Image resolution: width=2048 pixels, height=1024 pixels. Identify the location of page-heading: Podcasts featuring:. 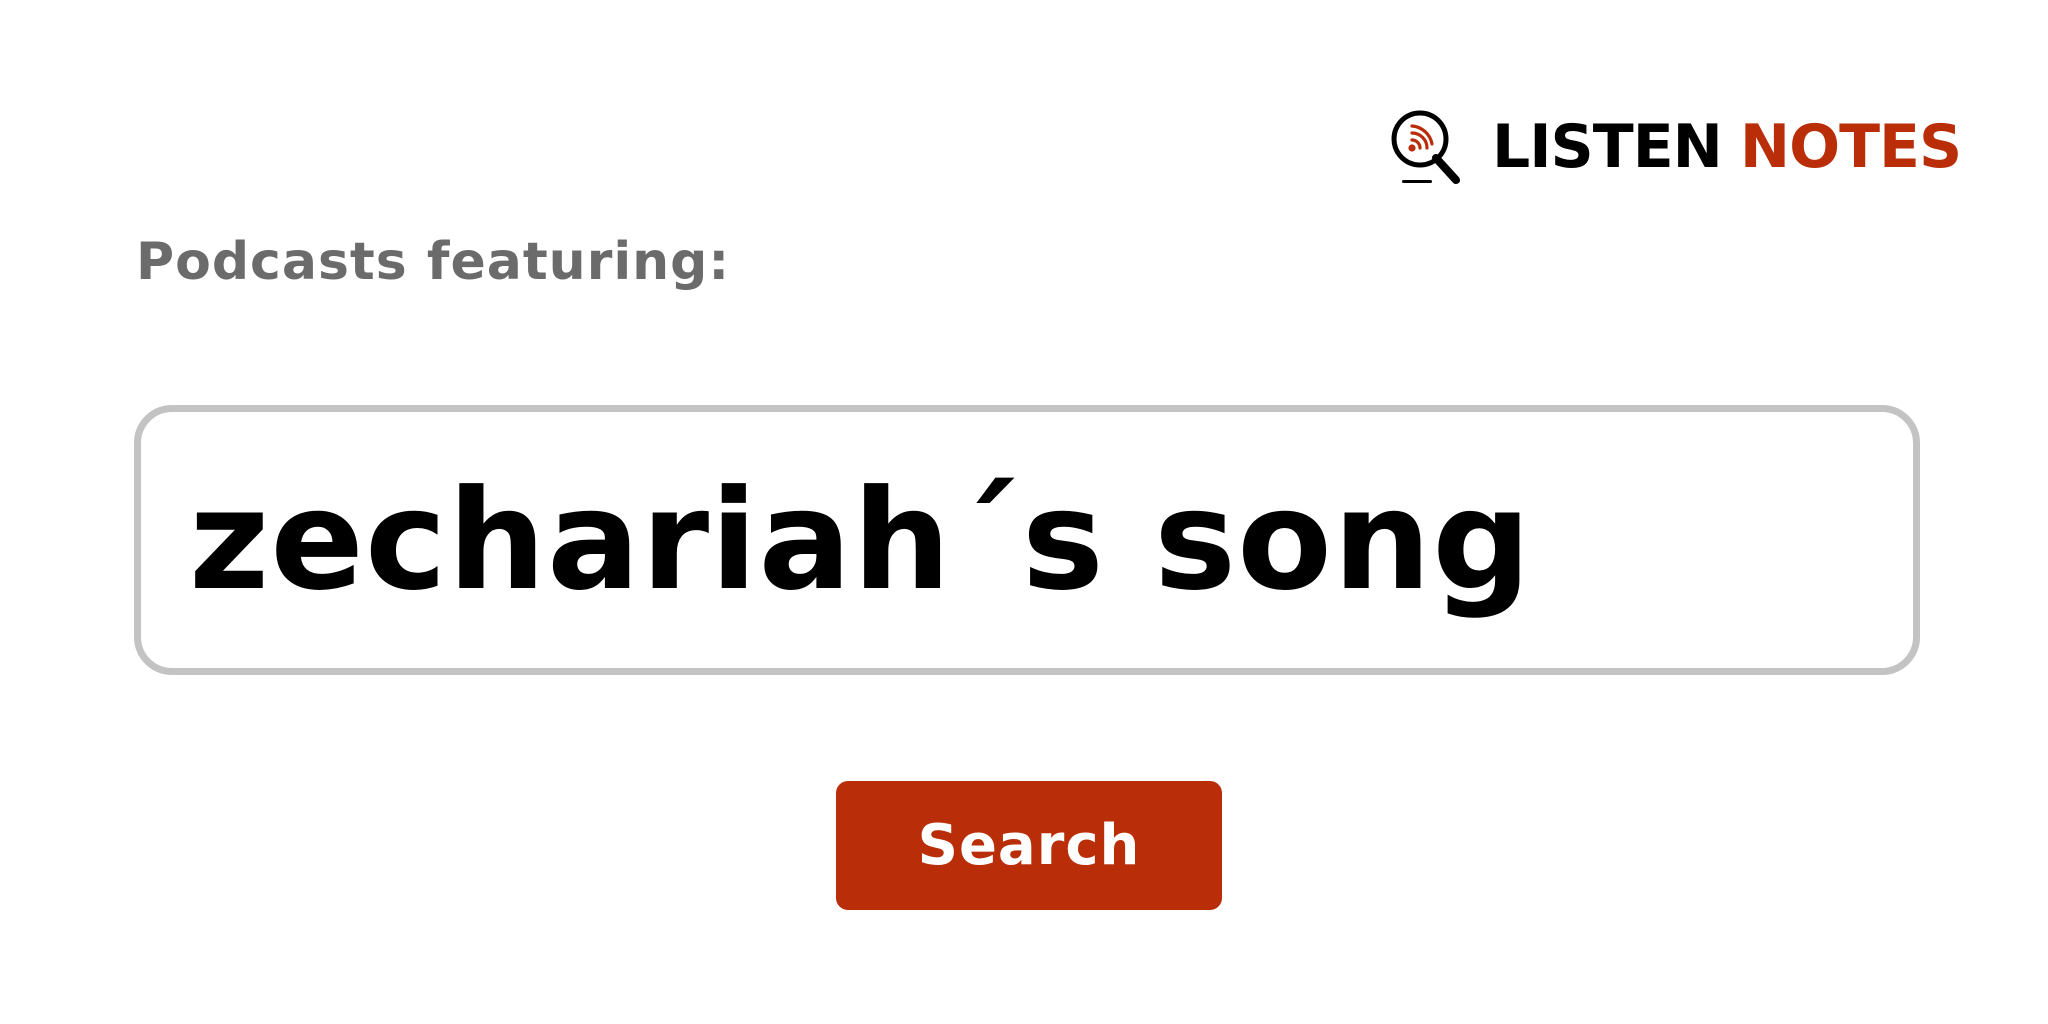
(433, 262).